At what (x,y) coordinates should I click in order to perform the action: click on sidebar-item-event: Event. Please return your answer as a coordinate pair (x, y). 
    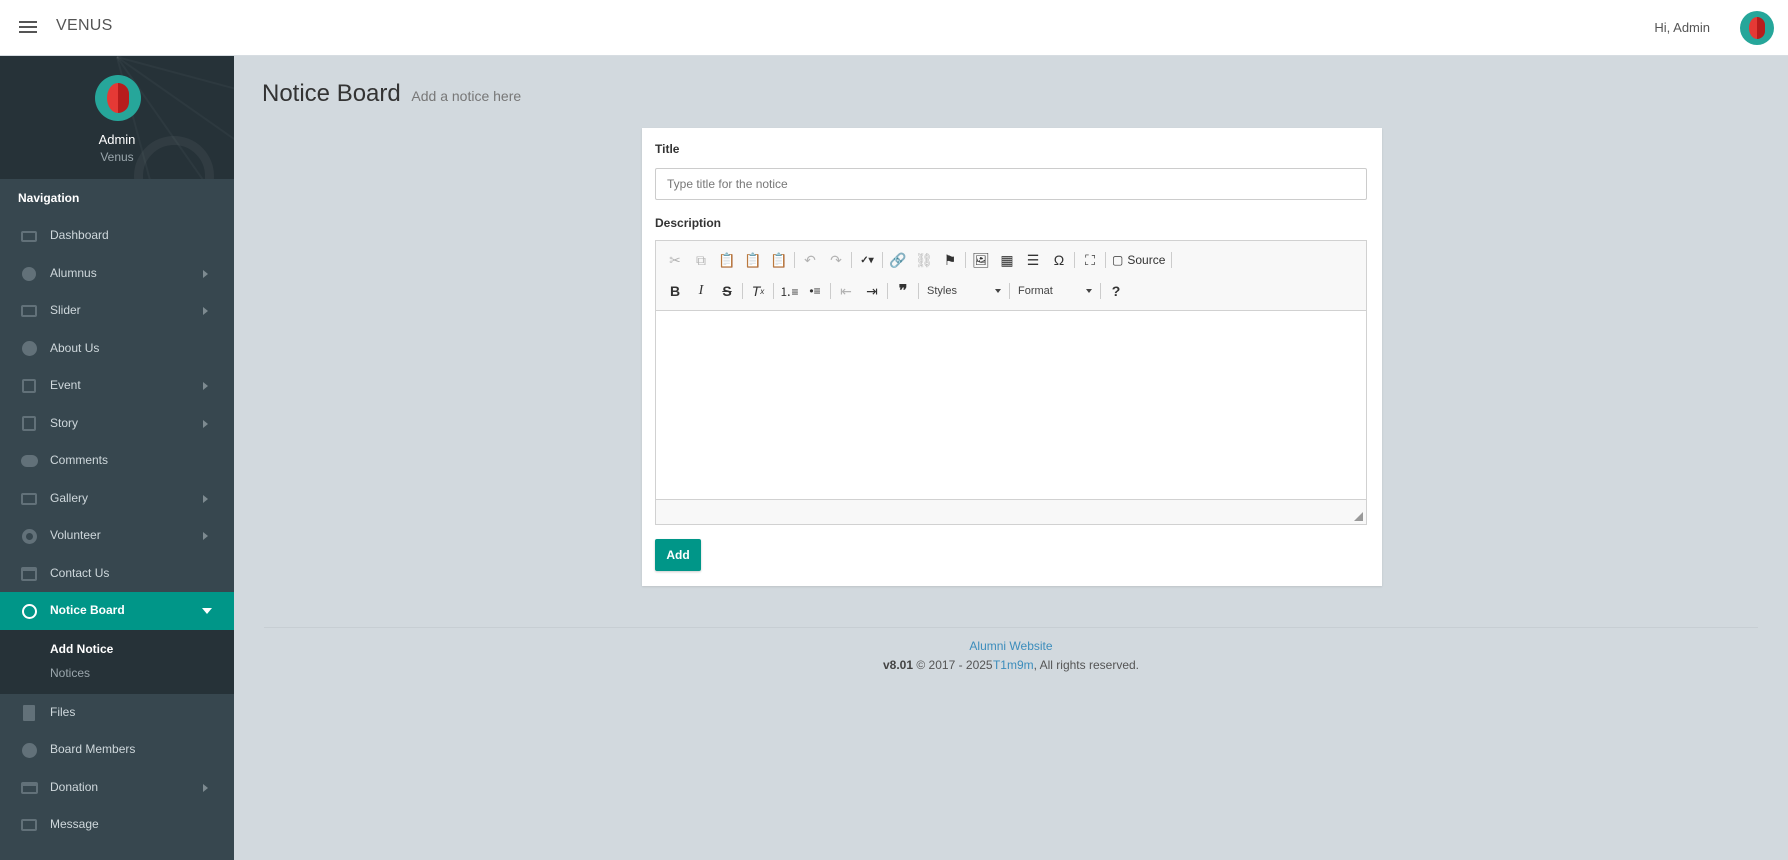
    Looking at the image, I should click on (117, 386).